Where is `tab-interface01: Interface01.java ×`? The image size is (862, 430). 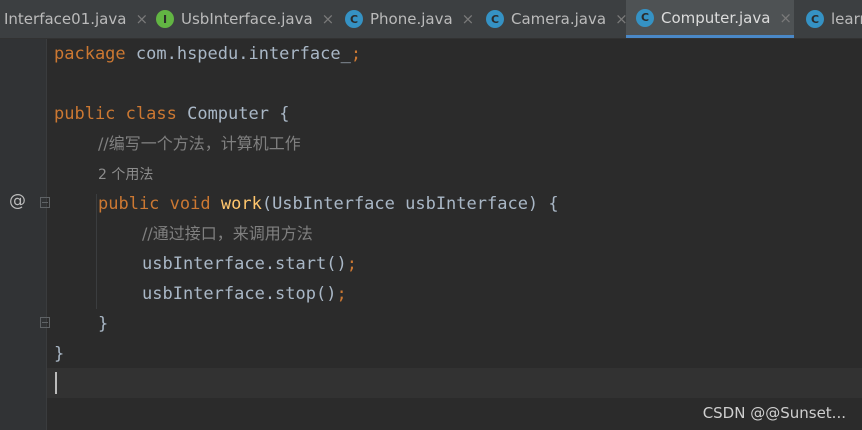
tab-interface01: Interface01.java × is located at coordinates (76, 19).